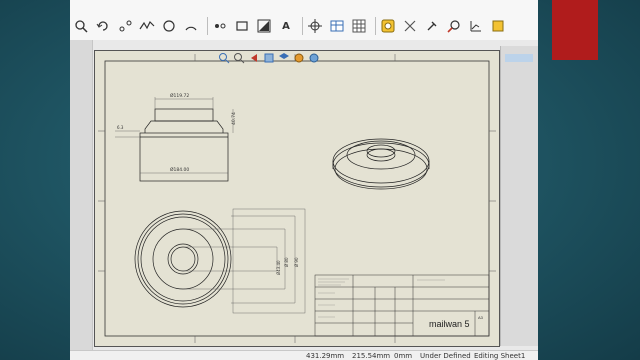  Describe the element at coordinates (325, 356) in the screenshot. I see `status-x-coordinate: 431.29mm` at that location.